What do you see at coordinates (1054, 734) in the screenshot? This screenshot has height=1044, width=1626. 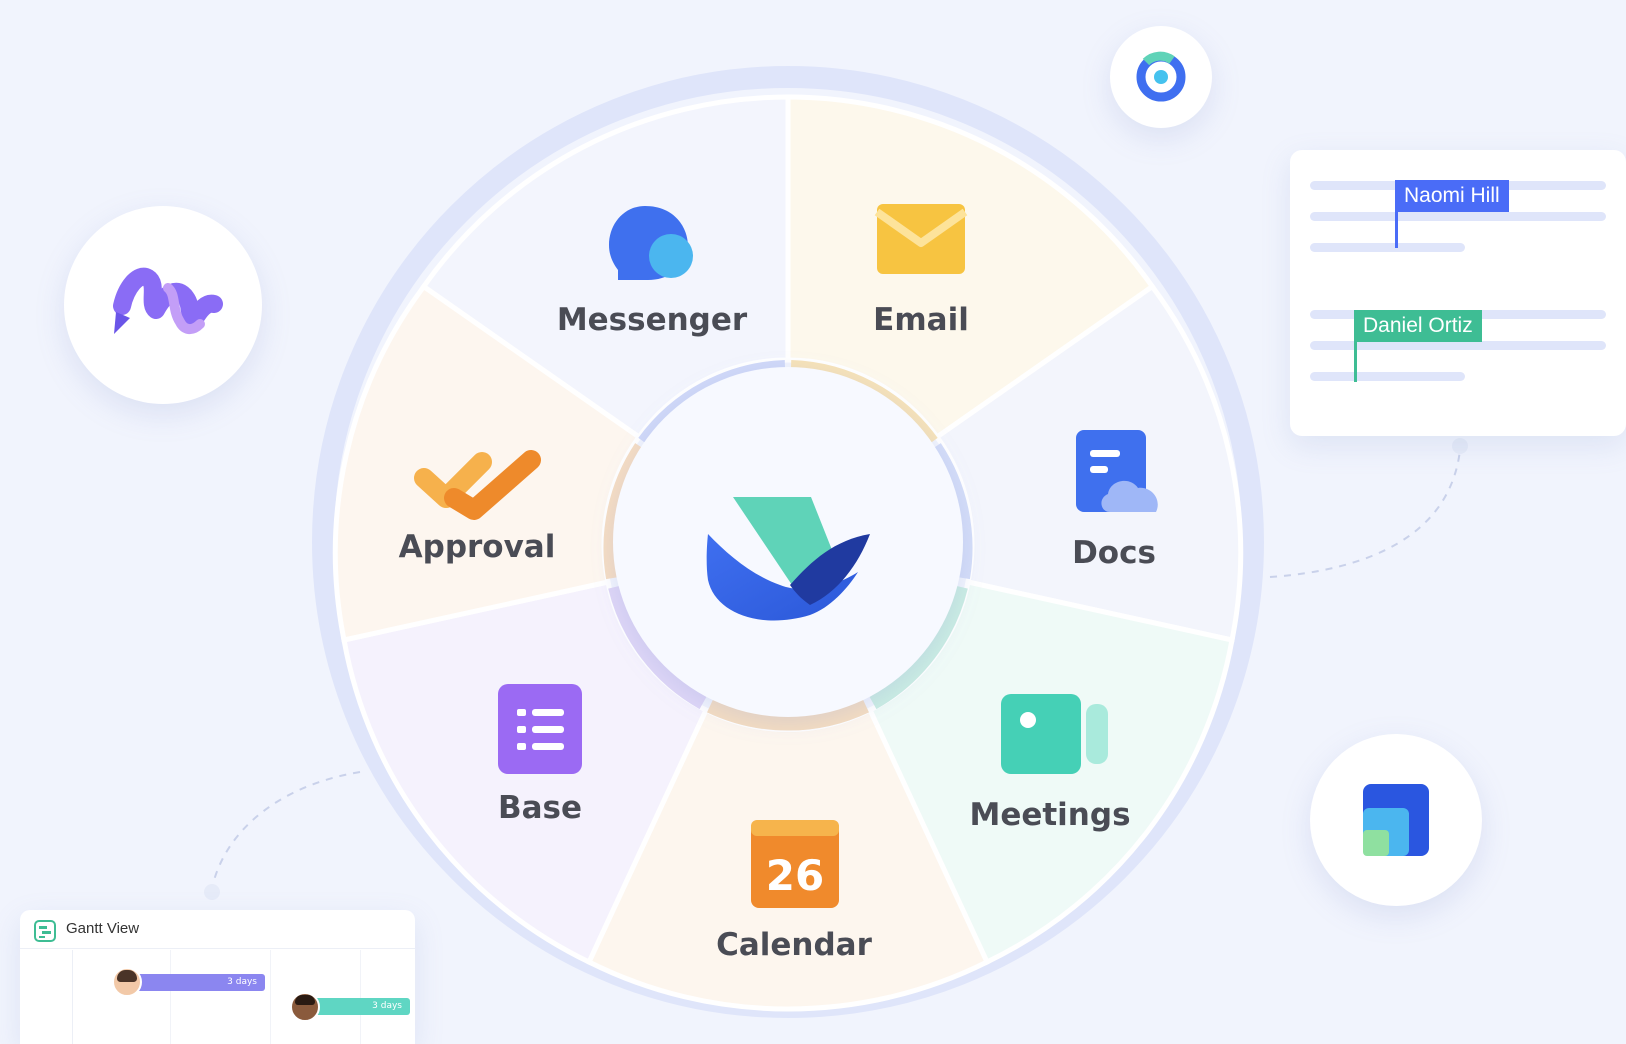 I see `video-camera-icon` at bounding box center [1054, 734].